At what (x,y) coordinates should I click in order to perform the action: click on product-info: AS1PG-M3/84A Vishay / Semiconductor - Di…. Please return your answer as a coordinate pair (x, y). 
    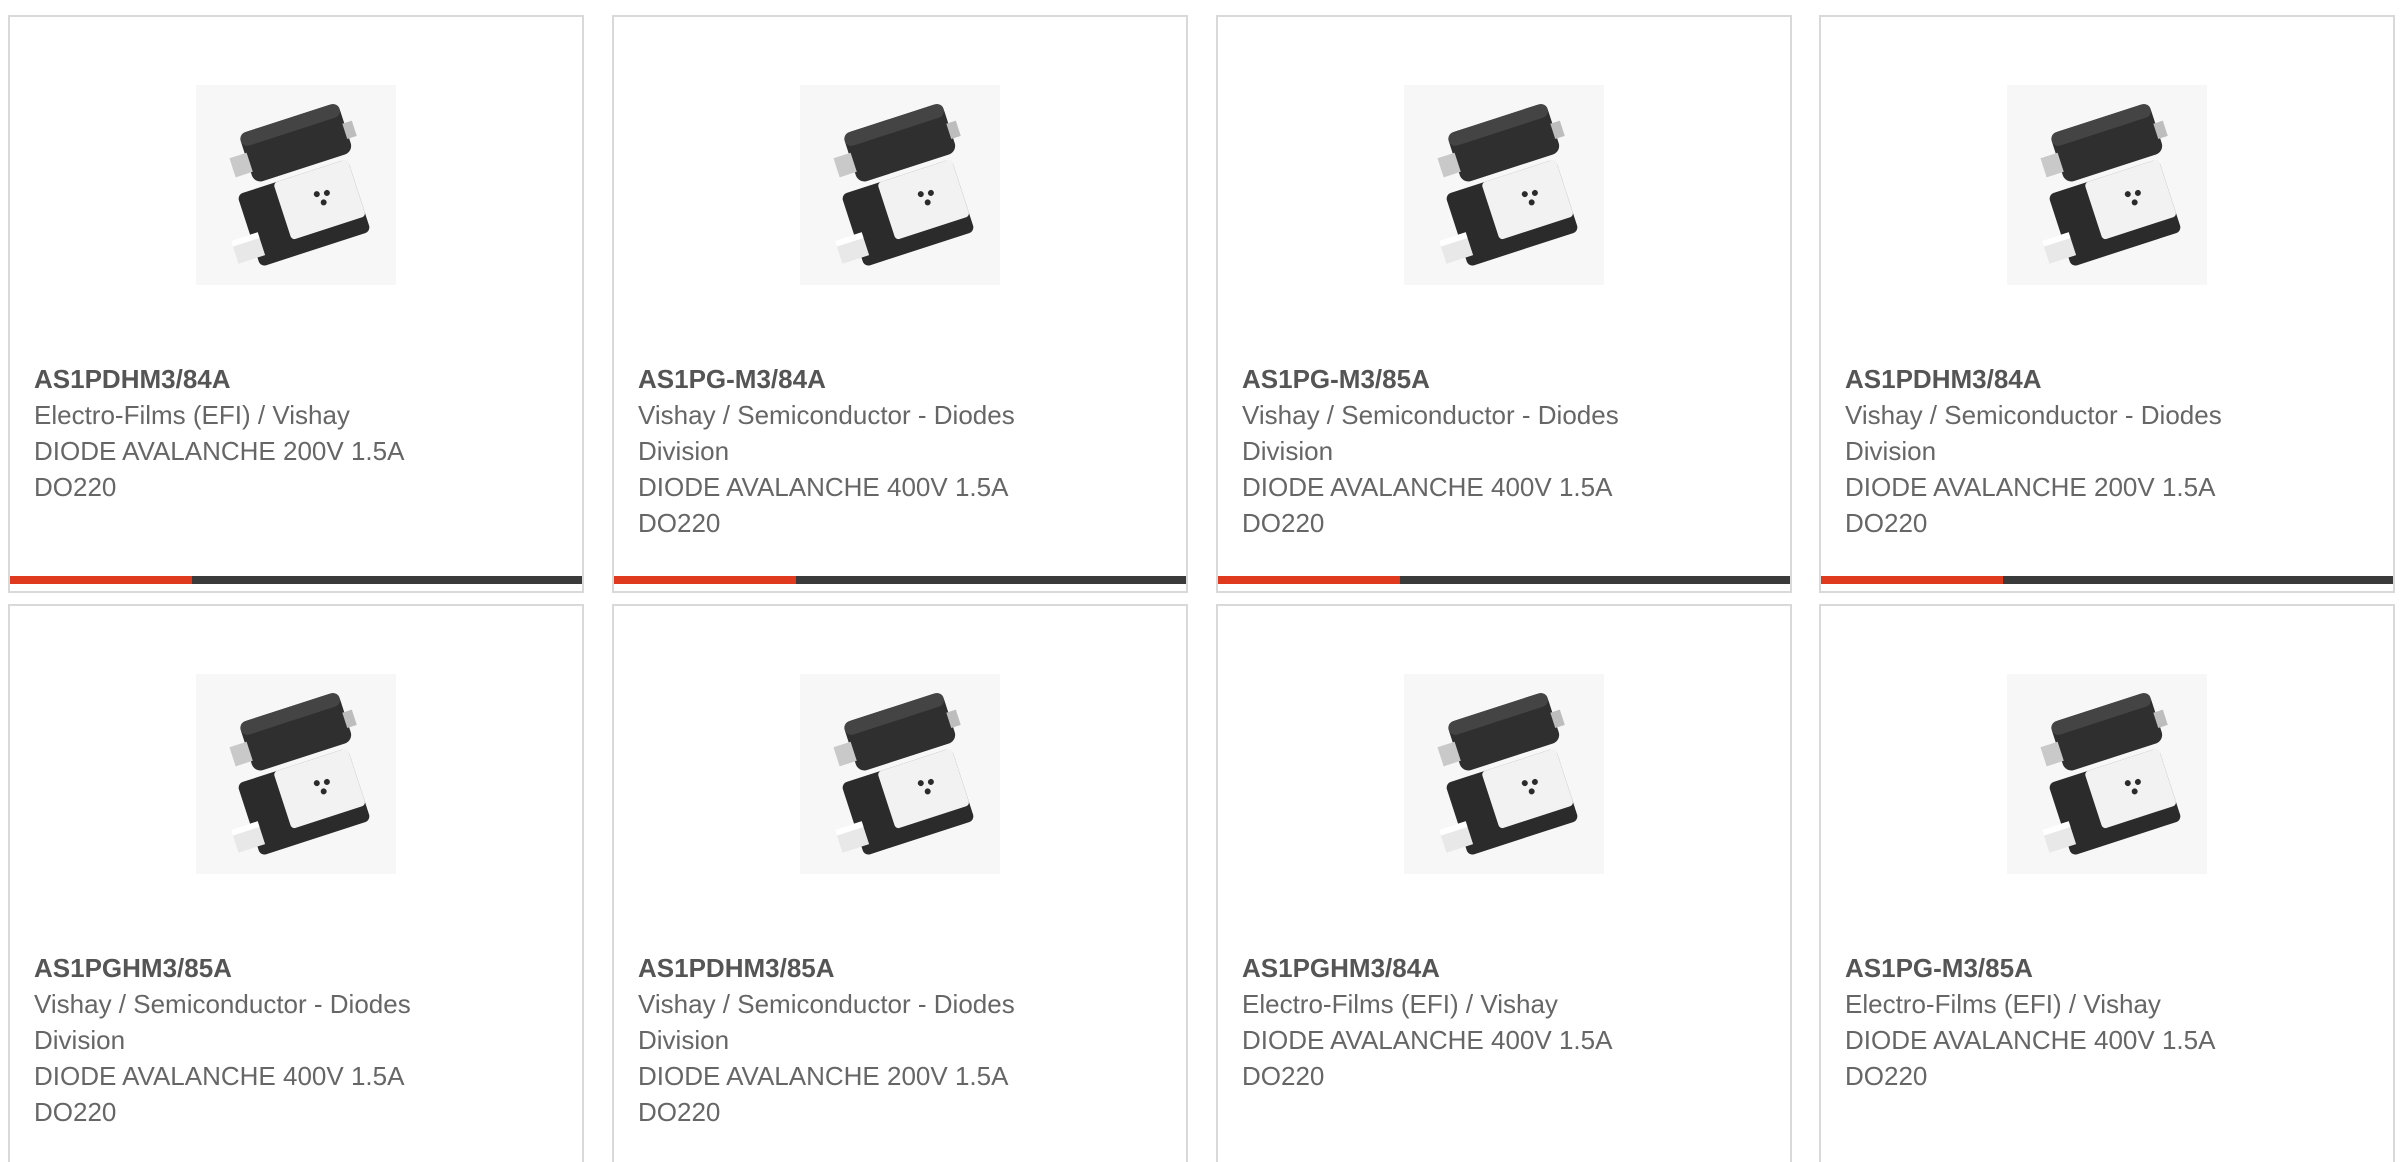
    Looking at the image, I should click on (868, 451).